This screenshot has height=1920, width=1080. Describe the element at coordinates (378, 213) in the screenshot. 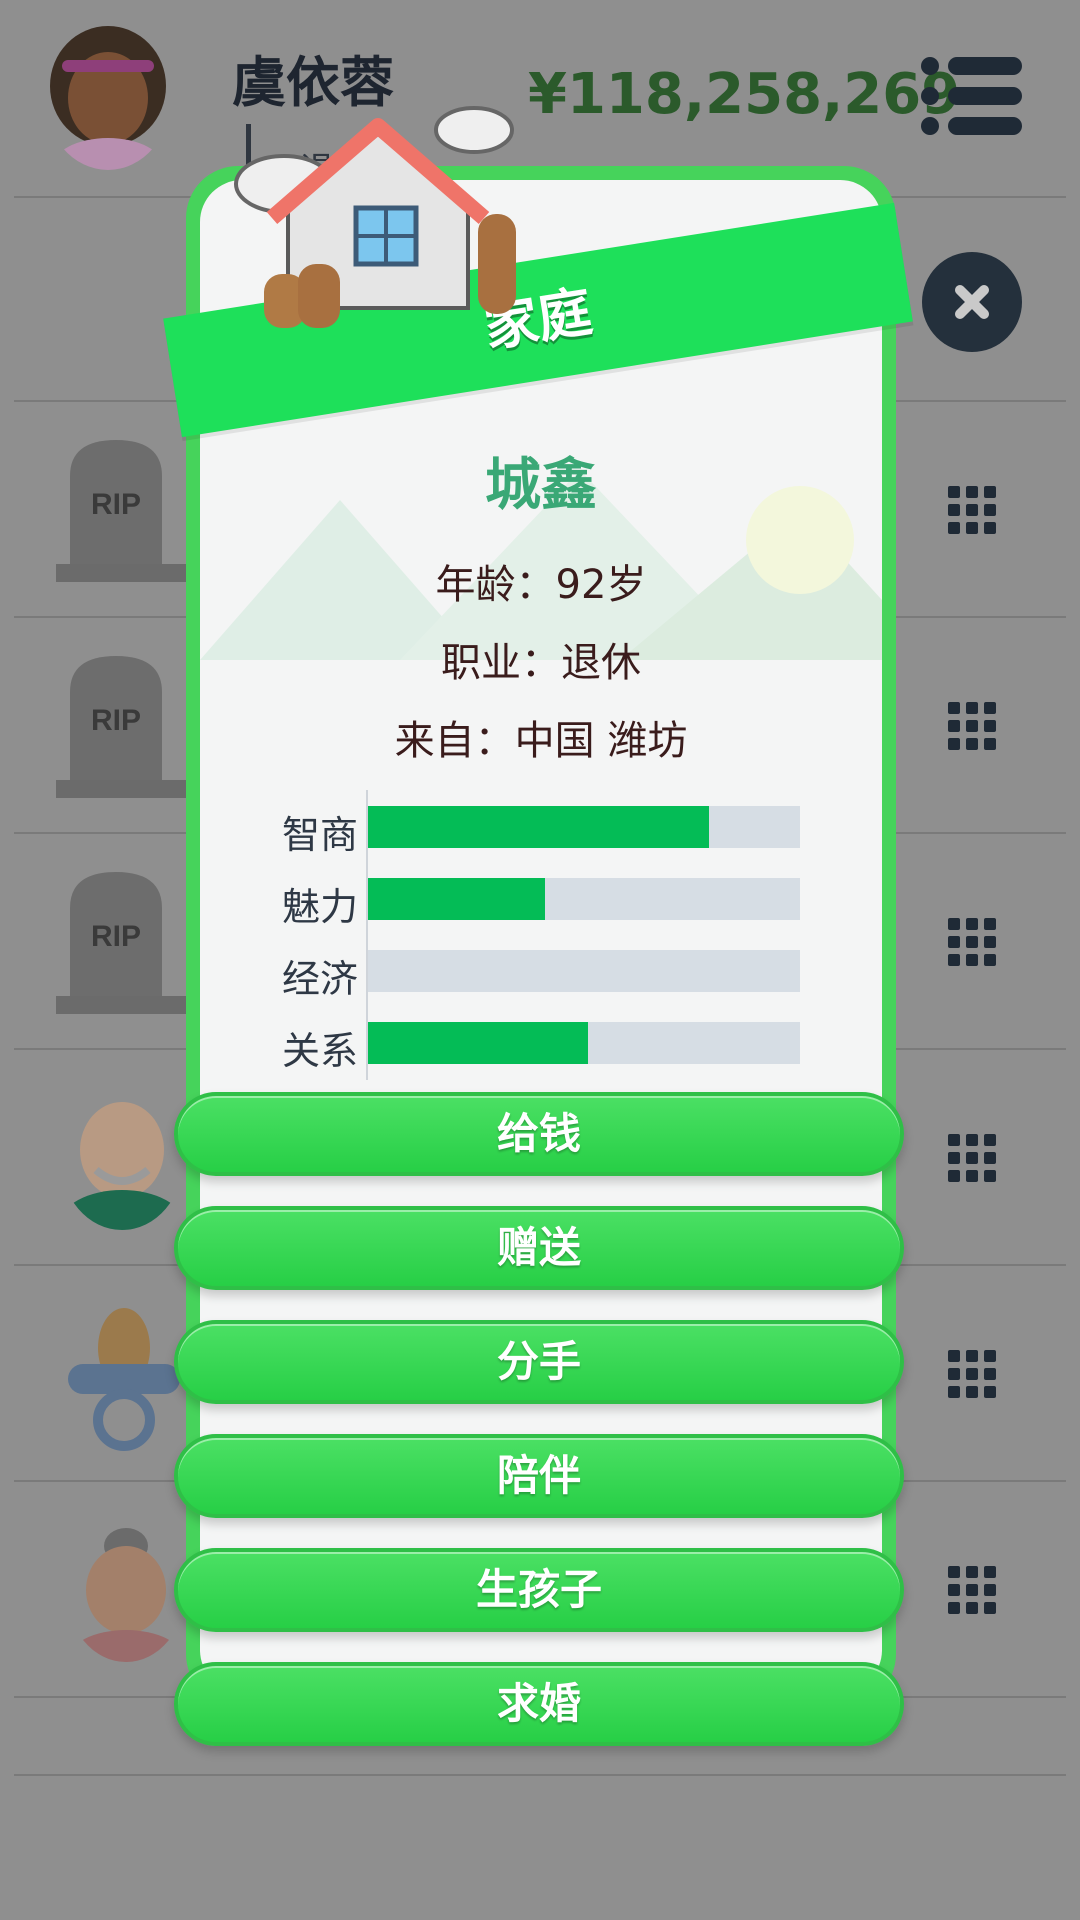

I see `house-icon` at that location.